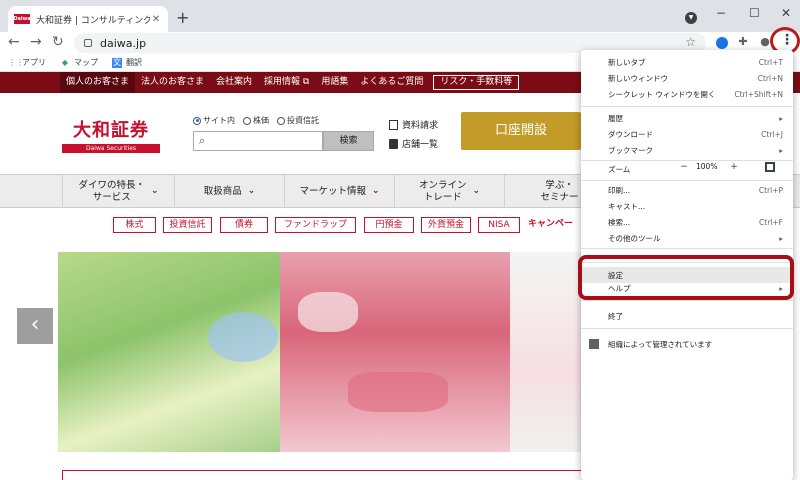  What do you see at coordinates (219, 120) in the screenshot?
I see `radio-label: サイト内` at bounding box center [219, 120].